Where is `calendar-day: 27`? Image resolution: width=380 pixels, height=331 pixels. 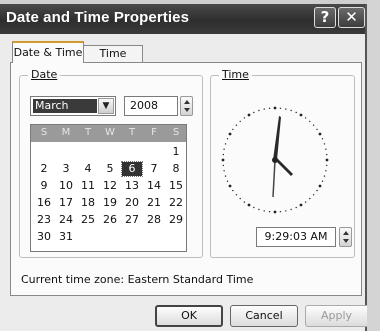 calendar-day: 27 is located at coordinates (132, 220).